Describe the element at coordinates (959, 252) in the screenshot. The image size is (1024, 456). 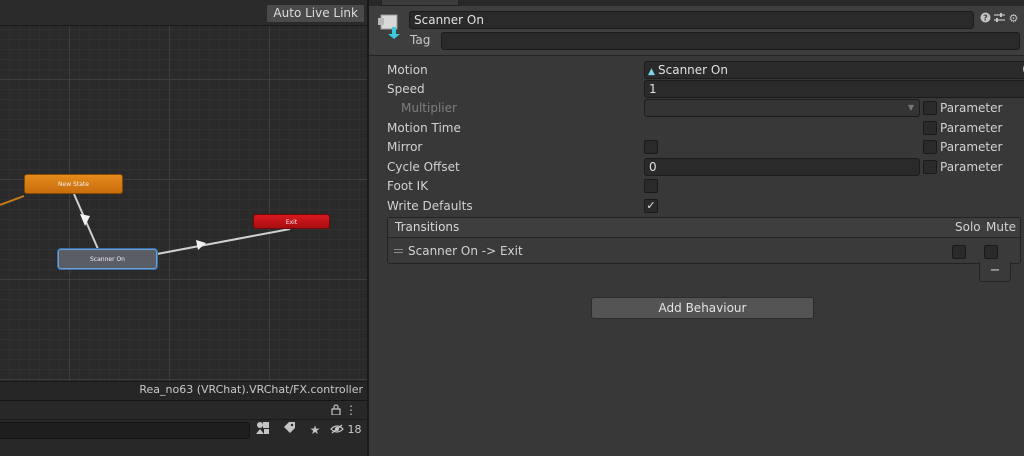
I see `transition-solo-checkbox` at that location.